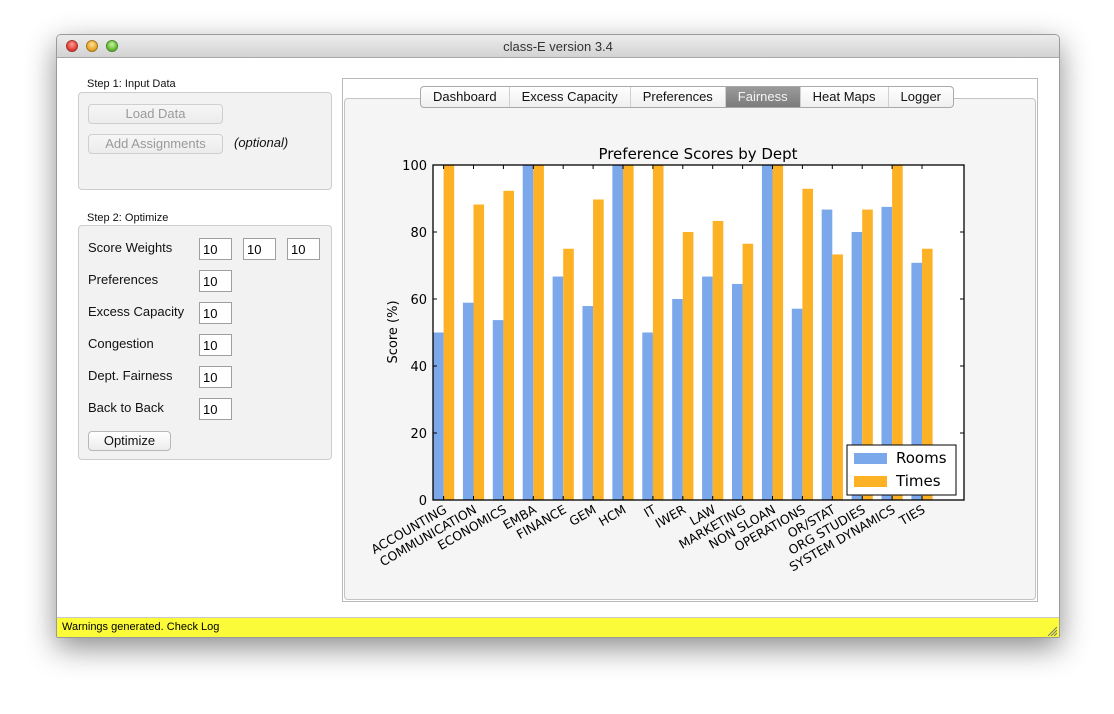  Describe the element at coordinates (528, 332) in the screenshot. I see `bar-rooms-emba` at that location.